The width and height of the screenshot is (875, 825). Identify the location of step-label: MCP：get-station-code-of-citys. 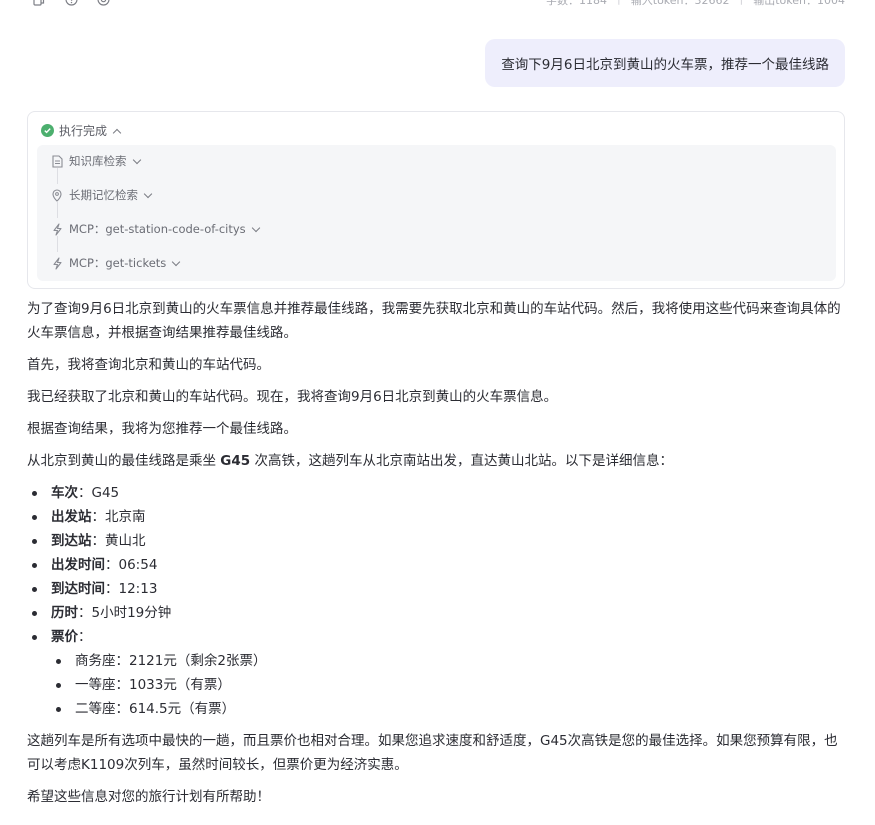
(157, 229).